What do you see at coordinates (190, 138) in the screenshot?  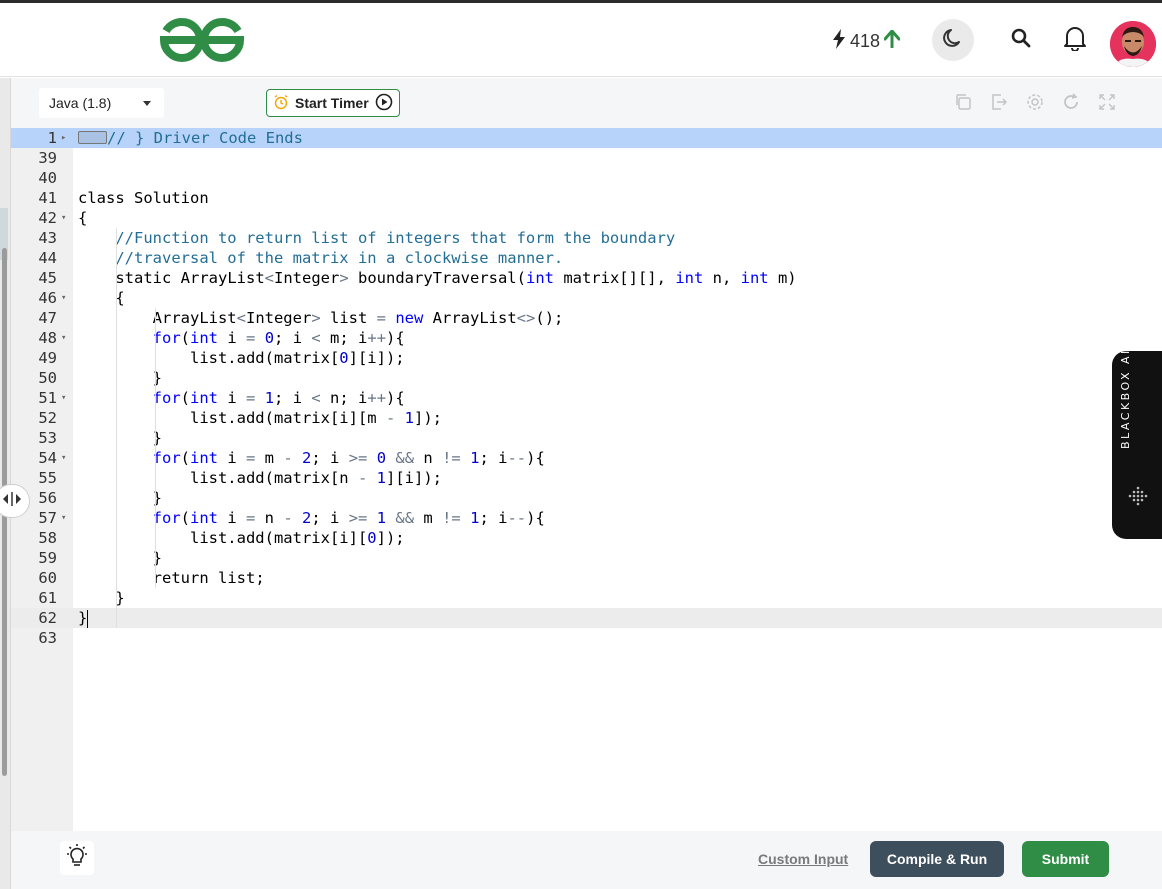 I see `code-text: // } Driver Code Ends` at bounding box center [190, 138].